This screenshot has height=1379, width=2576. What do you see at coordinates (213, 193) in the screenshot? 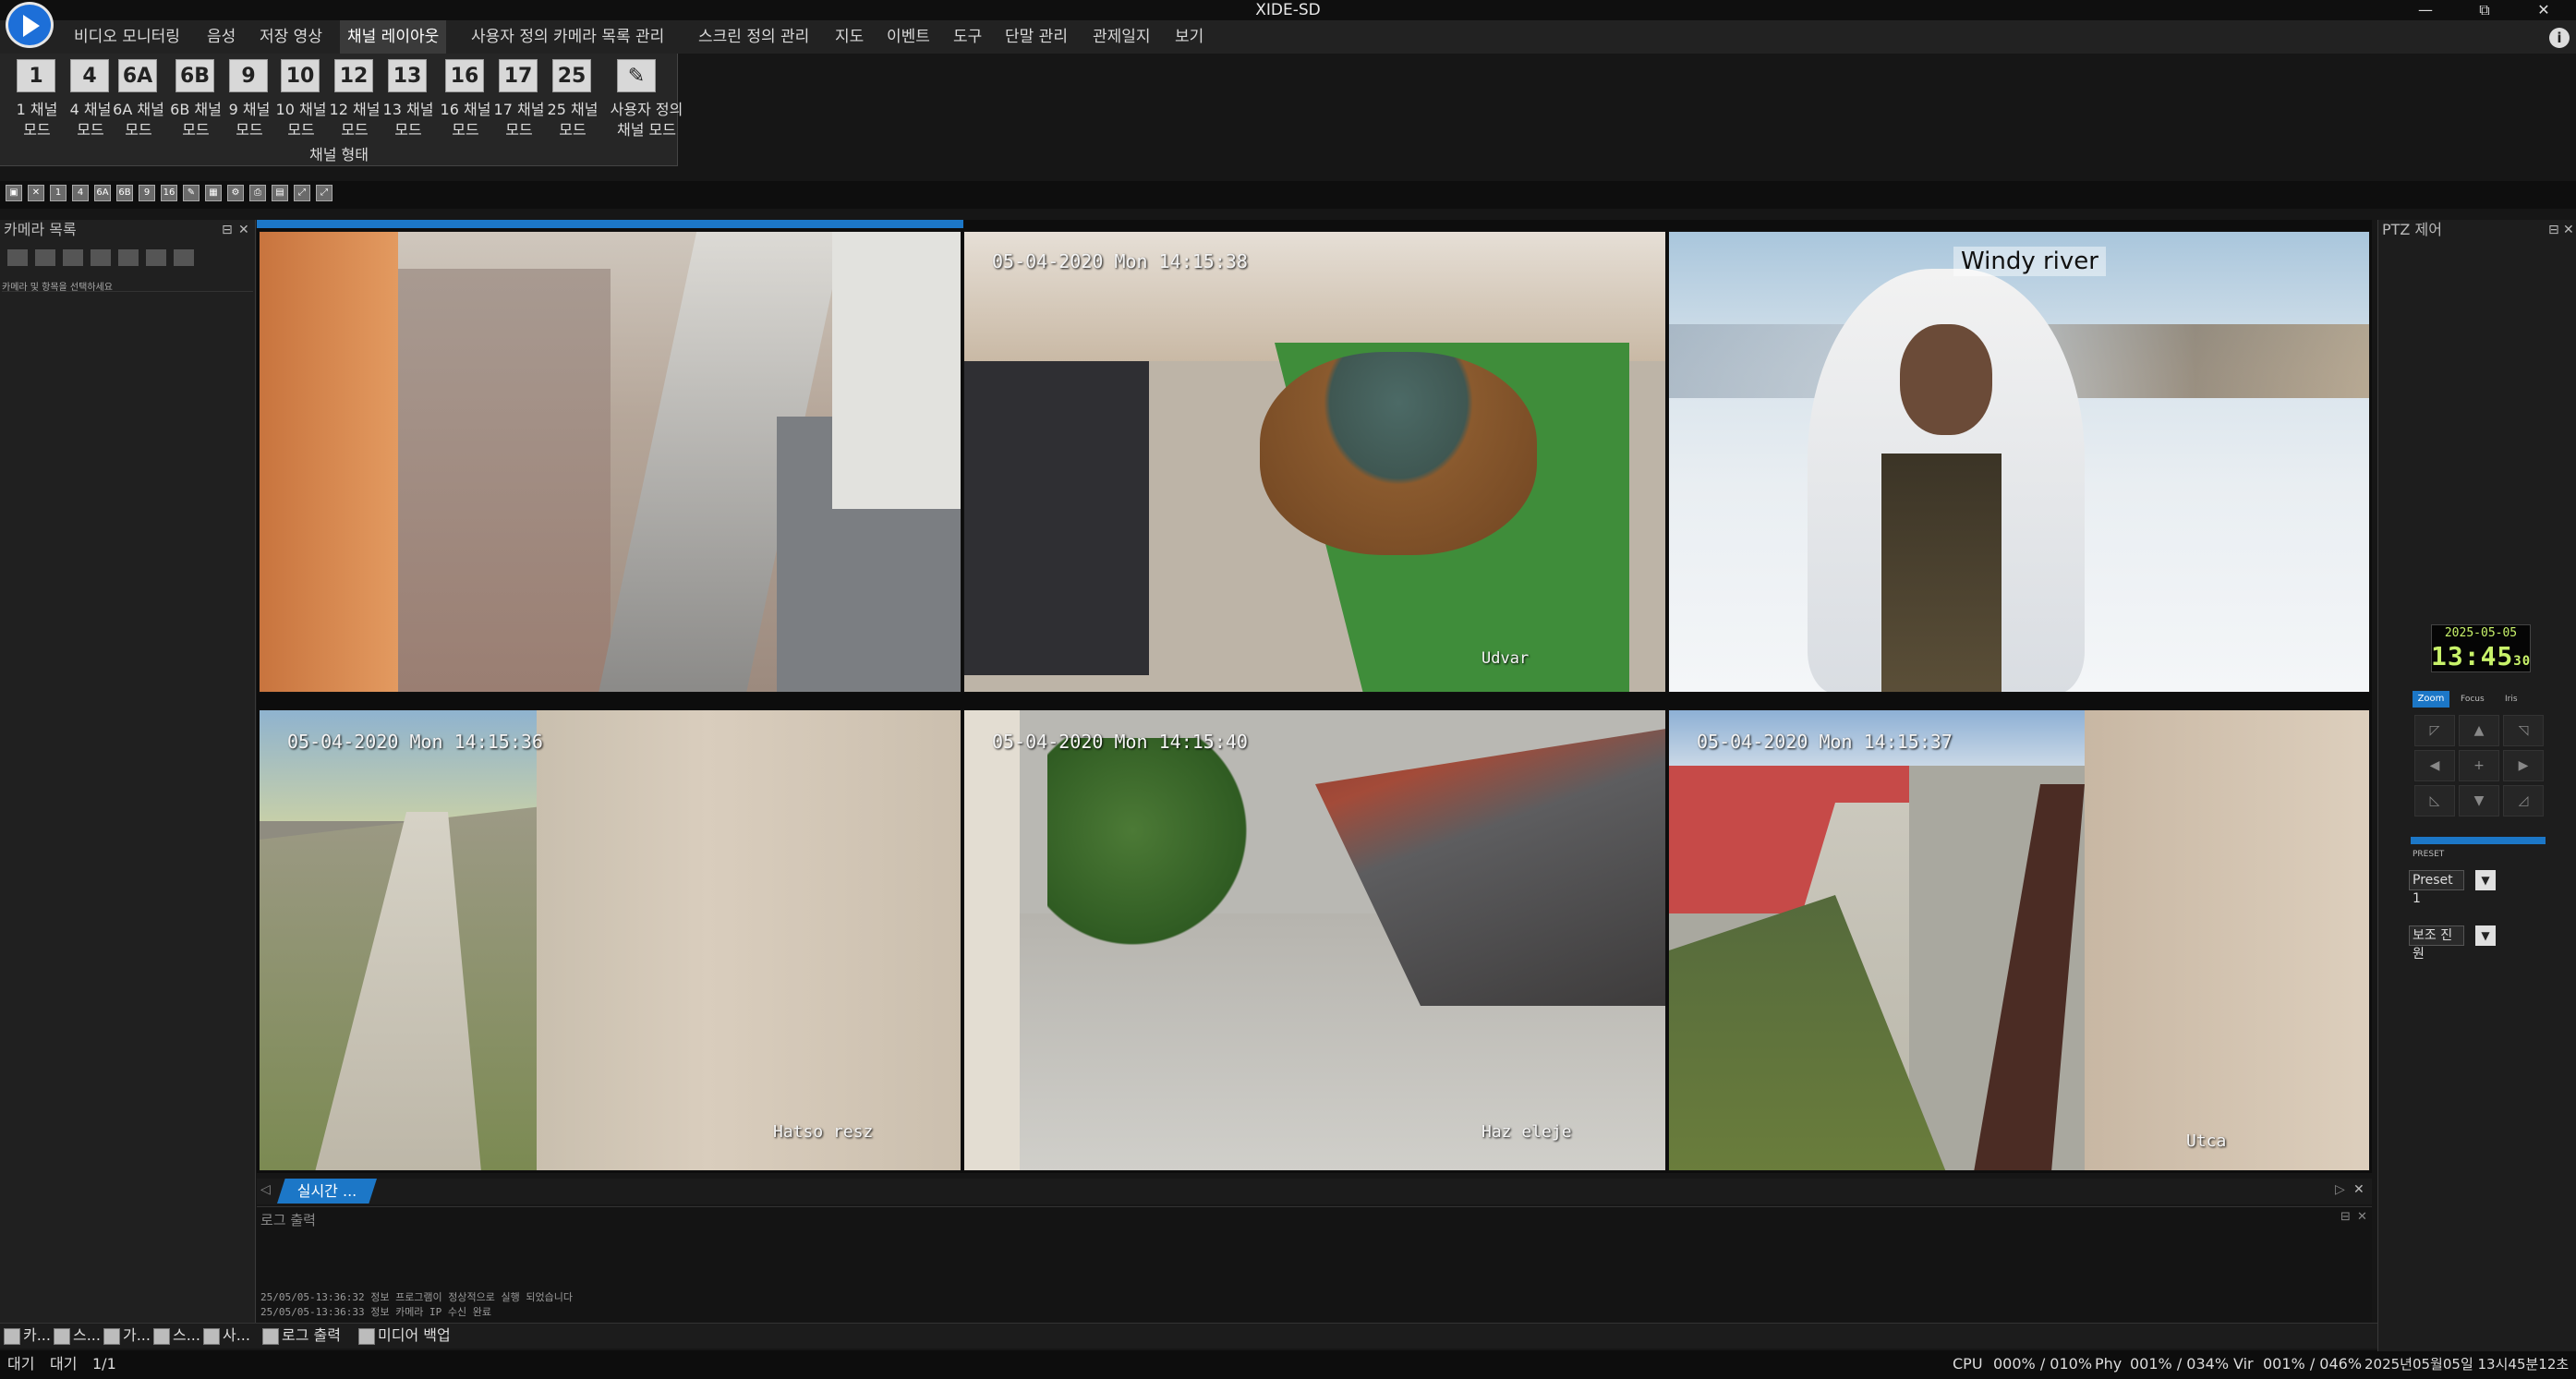
I see `layout-toolbar-button: ▦` at bounding box center [213, 193].